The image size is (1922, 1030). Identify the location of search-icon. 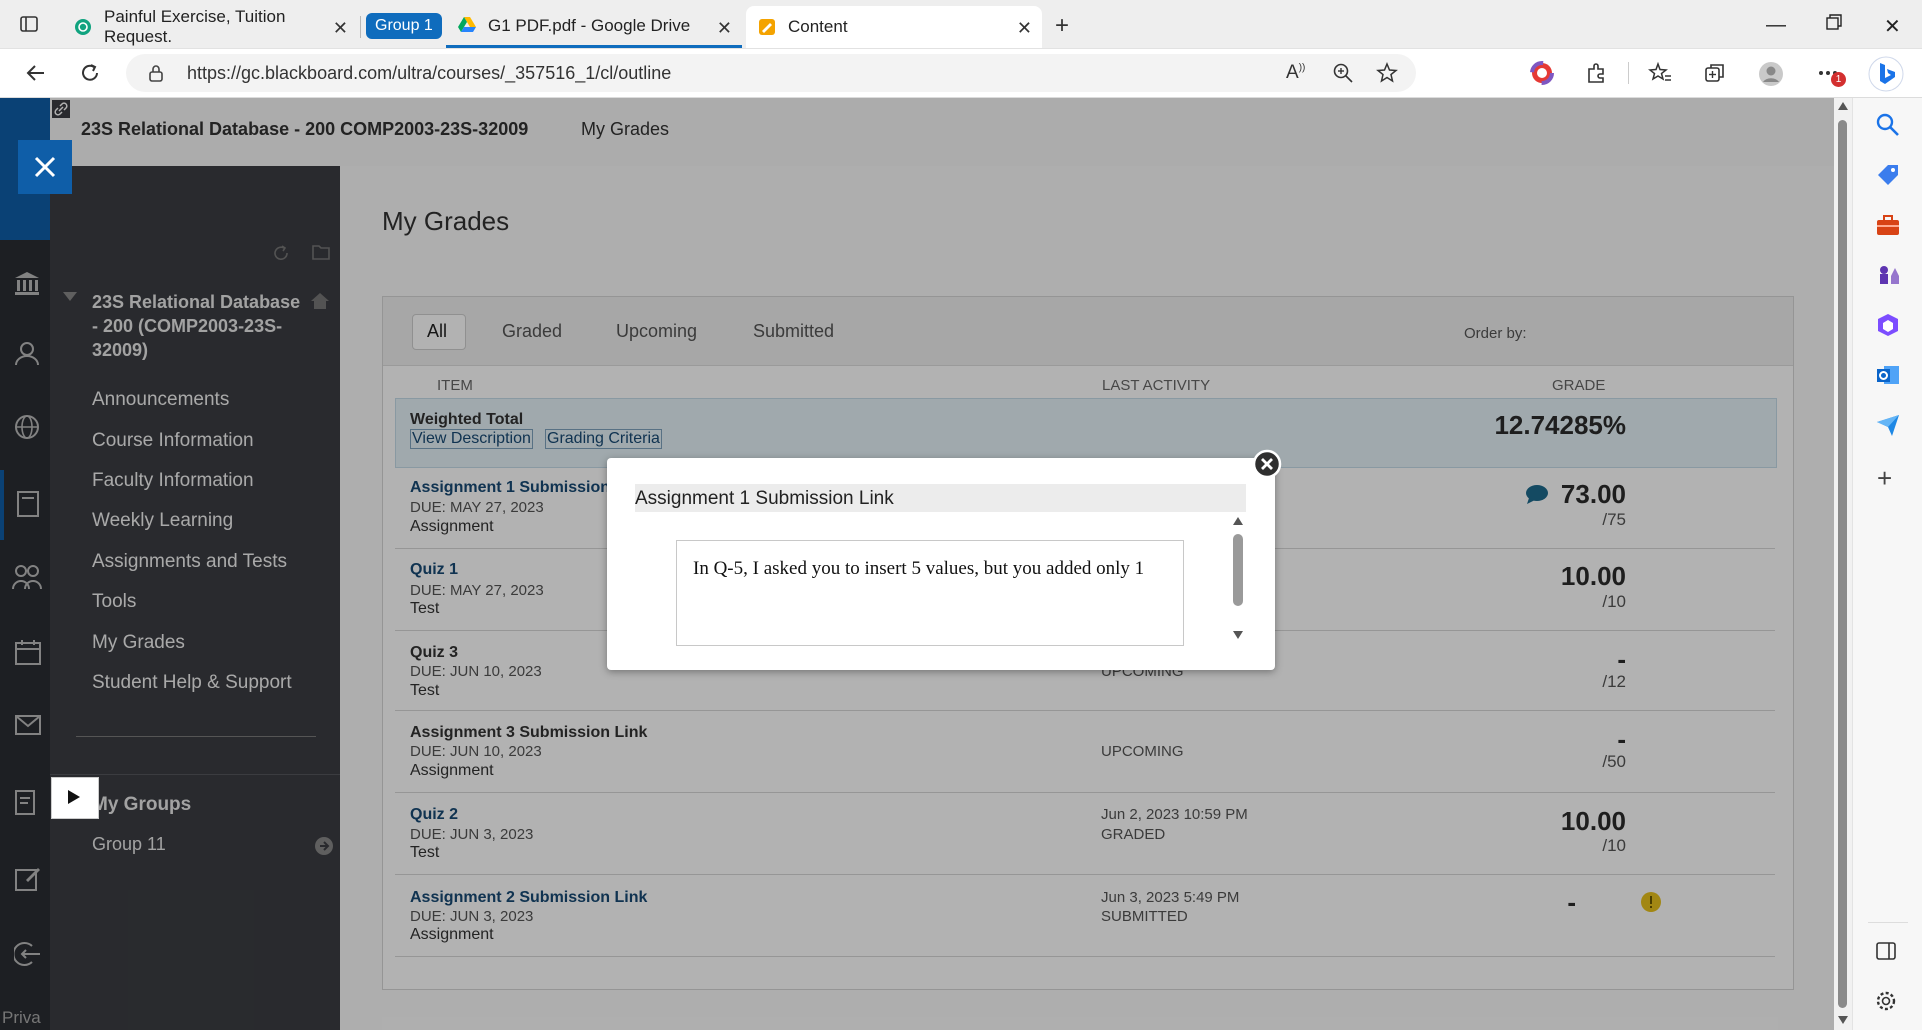
(1888, 125).